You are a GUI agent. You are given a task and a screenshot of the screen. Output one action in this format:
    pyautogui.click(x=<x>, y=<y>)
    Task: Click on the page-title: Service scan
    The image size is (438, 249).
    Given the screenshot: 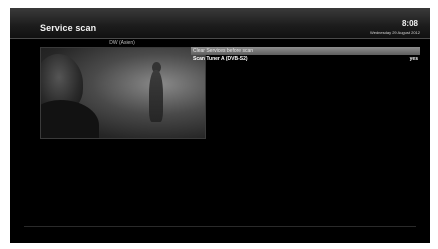 What is the action you would take?
    pyautogui.click(x=68, y=28)
    